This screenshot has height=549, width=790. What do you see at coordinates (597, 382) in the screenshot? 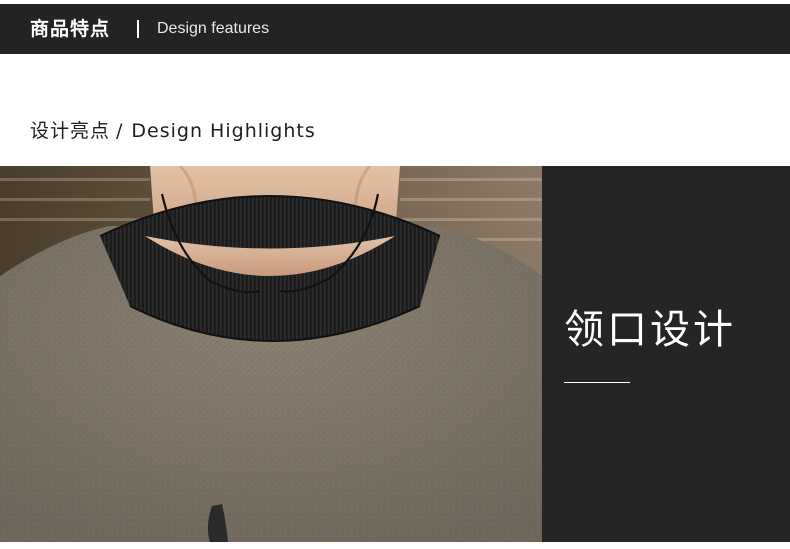
I see `feature-underline` at bounding box center [597, 382].